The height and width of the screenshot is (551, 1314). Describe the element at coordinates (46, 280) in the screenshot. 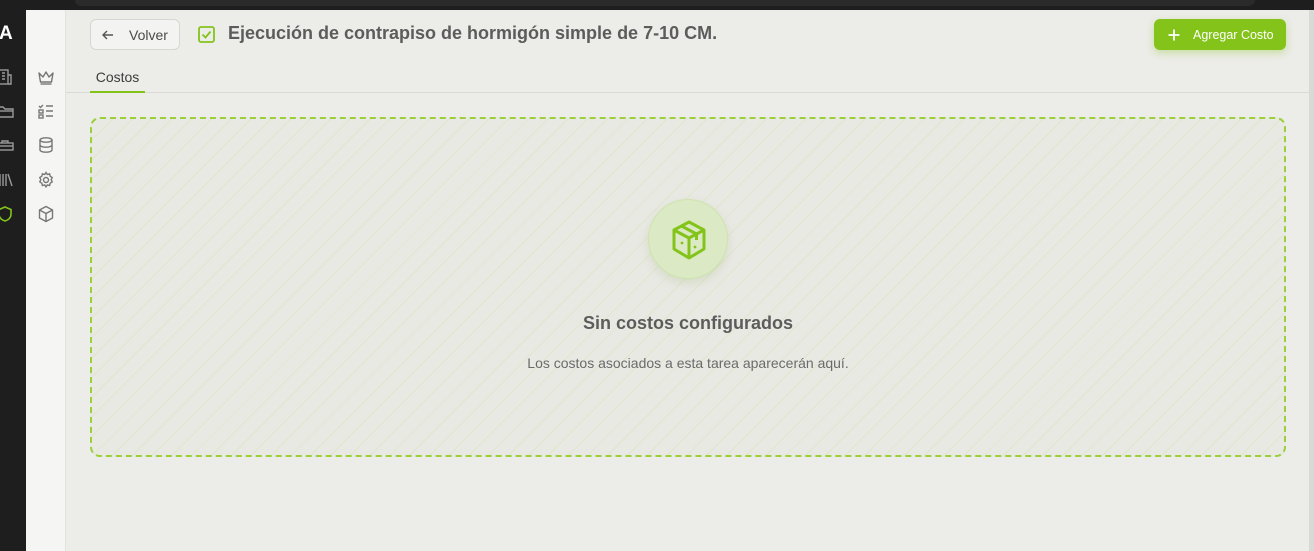

I see `secondary-sidebar` at that location.